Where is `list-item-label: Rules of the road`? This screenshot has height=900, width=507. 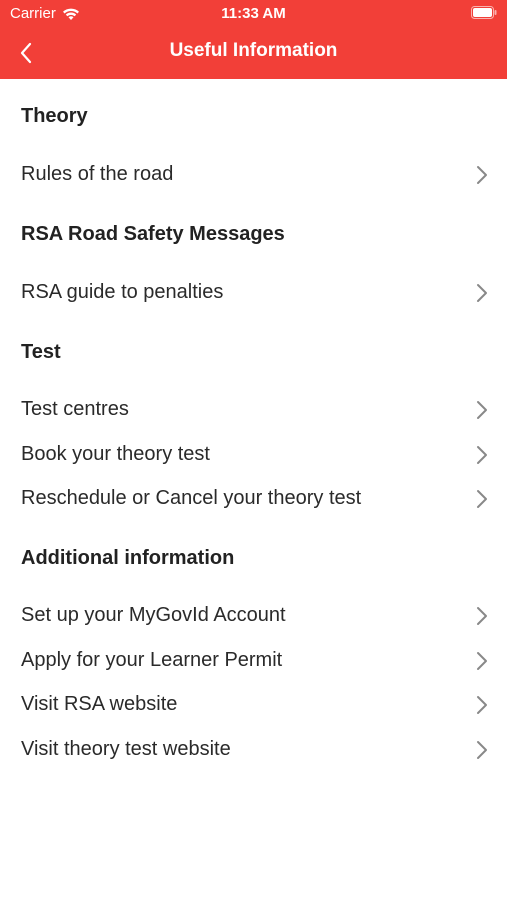 list-item-label: Rules of the road is located at coordinates (97, 174).